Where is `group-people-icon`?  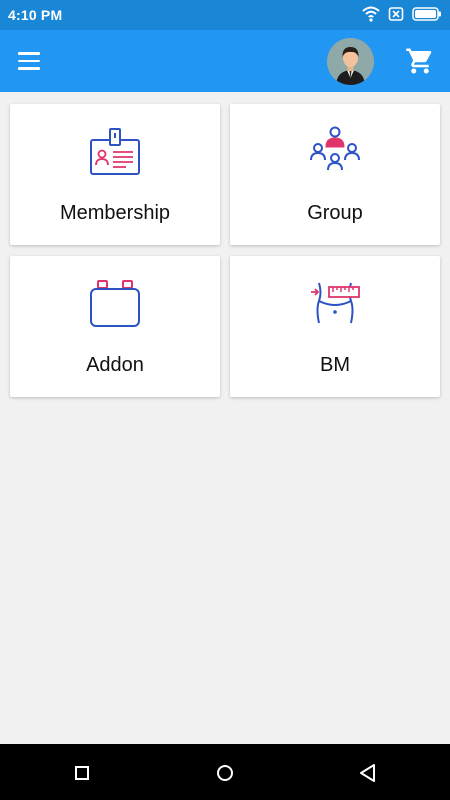 group-people-icon is located at coordinates (335, 152).